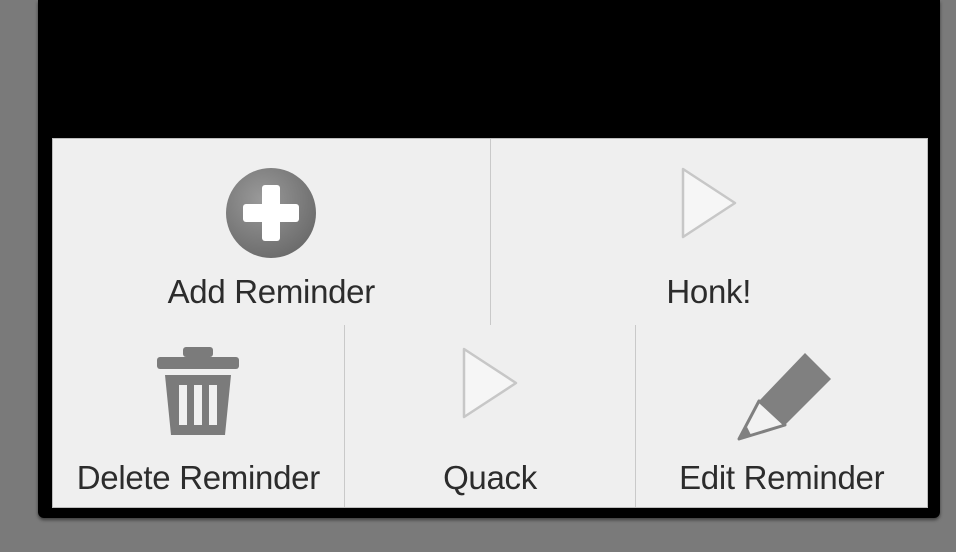 The image size is (956, 552). I want to click on edit-reminder-menu-item: Edit Reminder, so click(781, 416).